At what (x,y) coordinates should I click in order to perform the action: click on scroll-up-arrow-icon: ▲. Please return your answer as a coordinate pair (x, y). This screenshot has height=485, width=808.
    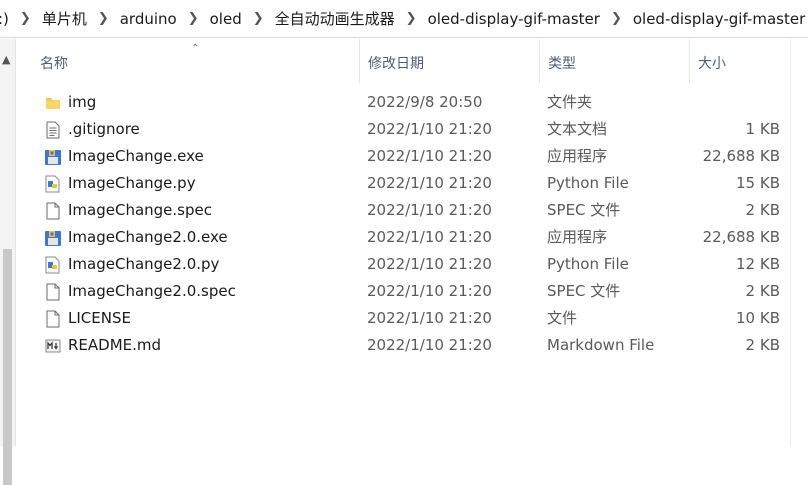
    Looking at the image, I should click on (6, 59).